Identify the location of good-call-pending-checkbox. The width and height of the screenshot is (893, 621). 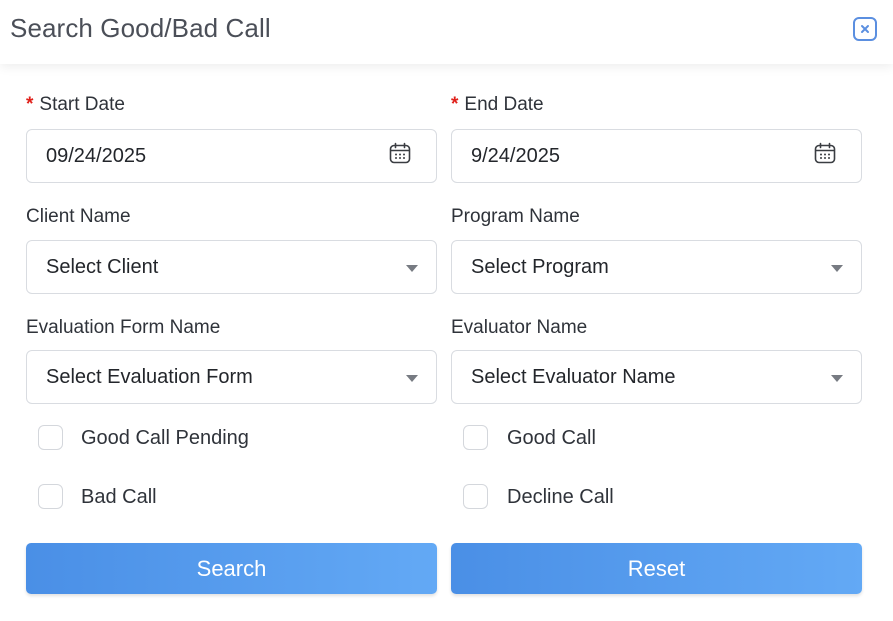
(50, 437).